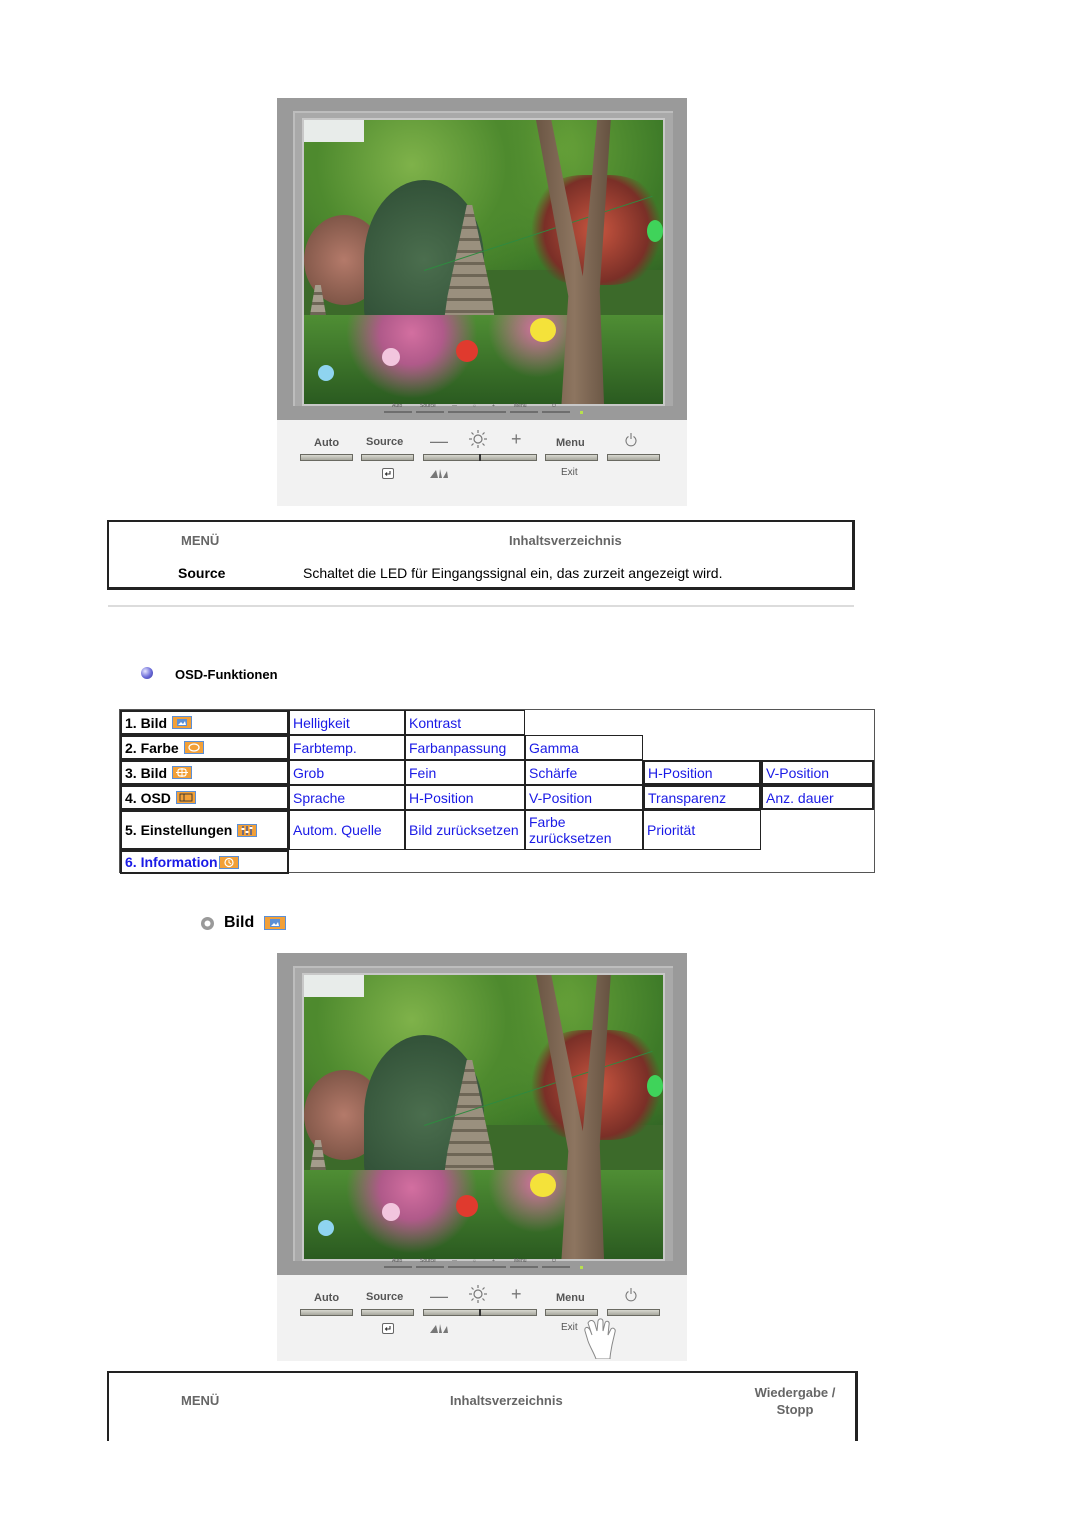  I want to click on osd-item: Transparenz, so click(702, 797).